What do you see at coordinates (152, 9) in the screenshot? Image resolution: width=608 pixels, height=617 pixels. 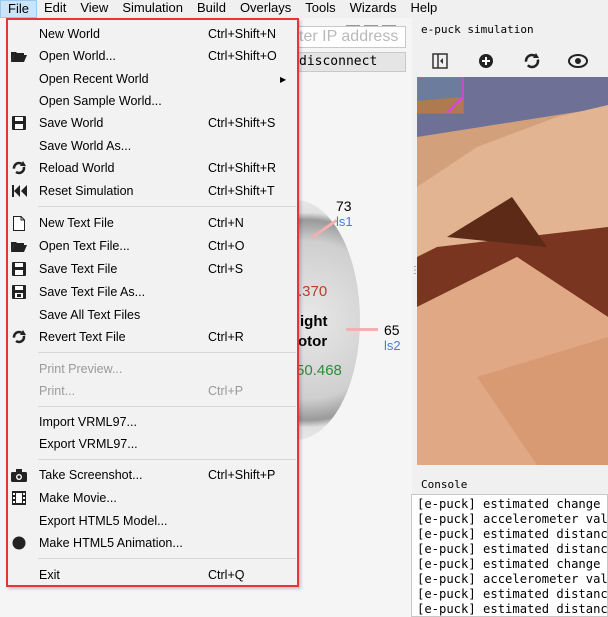 I see `menu-simulation: Simulation` at bounding box center [152, 9].